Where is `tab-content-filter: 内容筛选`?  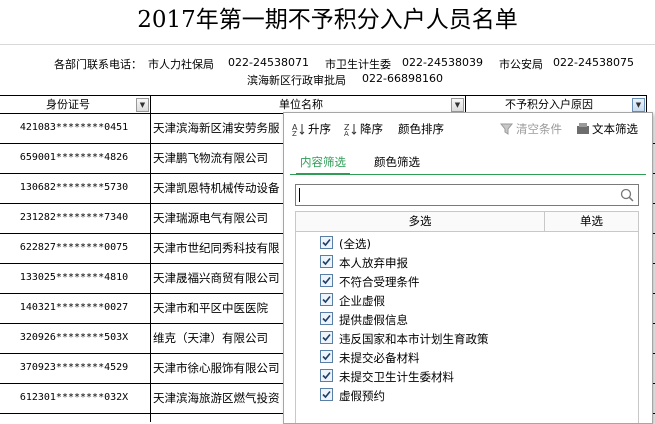
tab-content-filter: 内容筛选 is located at coordinates (323, 163).